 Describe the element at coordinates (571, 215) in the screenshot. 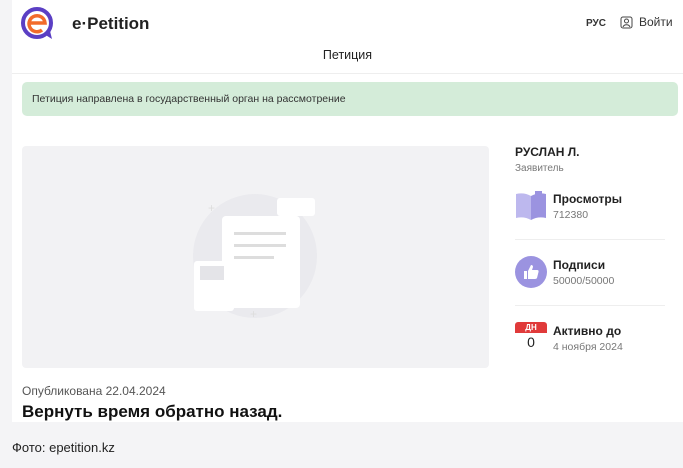

I see `views-count: 712380` at that location.